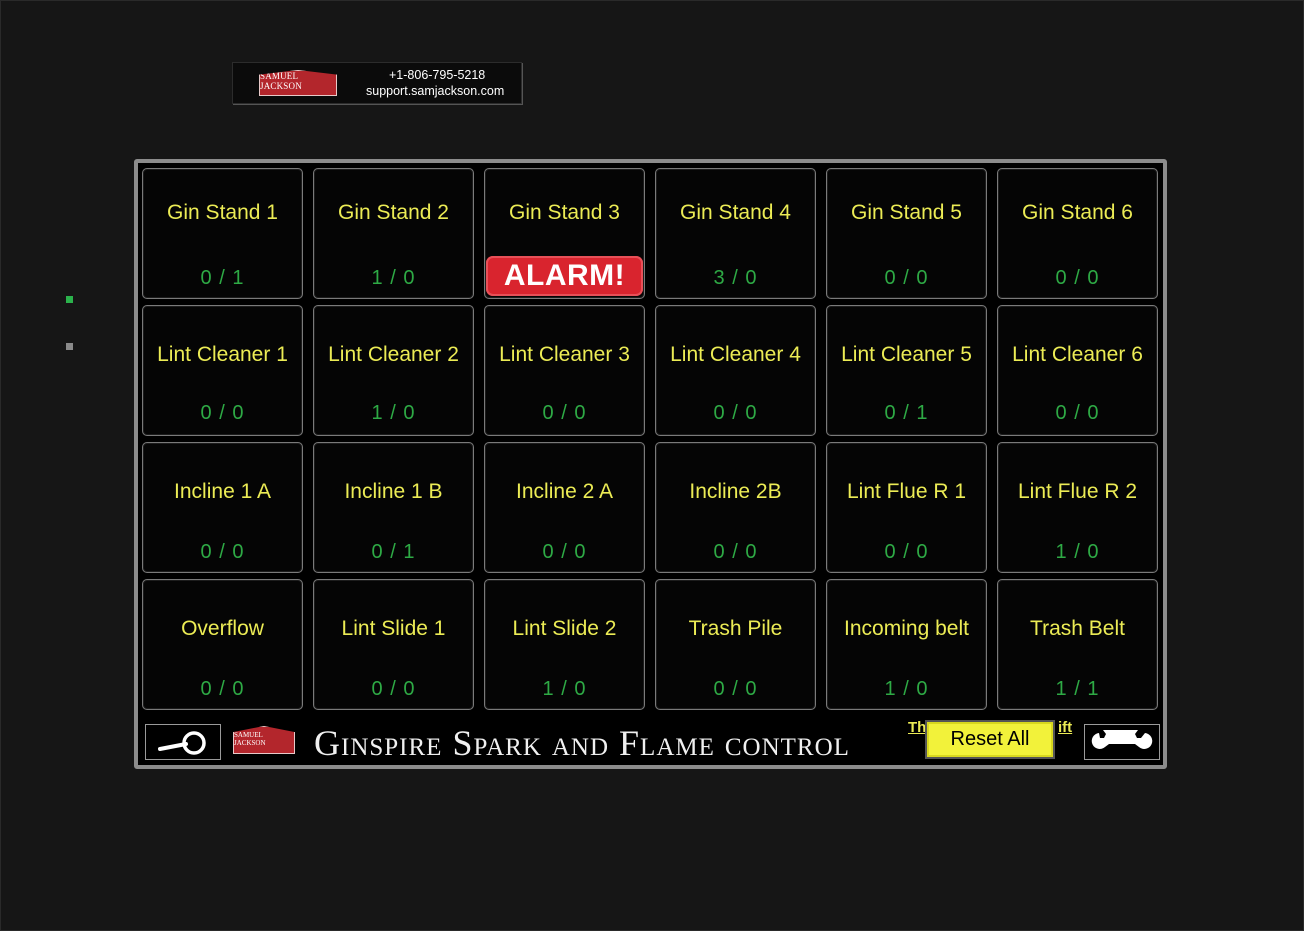  I want to click on sensor-count: 3 / 0, so click(735, 278).